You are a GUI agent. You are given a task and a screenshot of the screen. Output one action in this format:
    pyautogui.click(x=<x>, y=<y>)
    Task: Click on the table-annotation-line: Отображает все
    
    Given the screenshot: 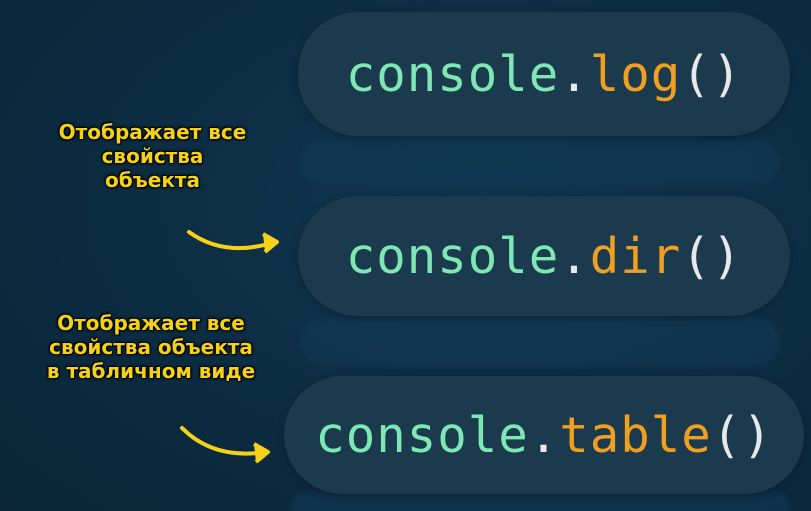 What is the action you would take?
    pyautogui.click(x=151, y=323)
    